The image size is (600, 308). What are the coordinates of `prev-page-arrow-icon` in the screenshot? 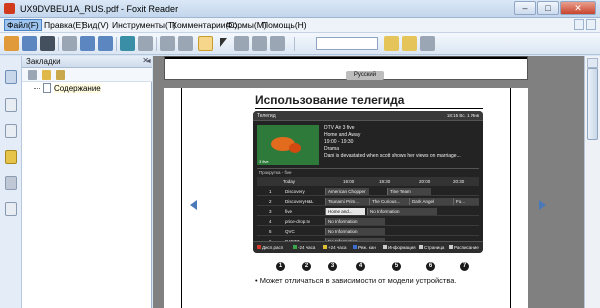 It's located at (193, 205).